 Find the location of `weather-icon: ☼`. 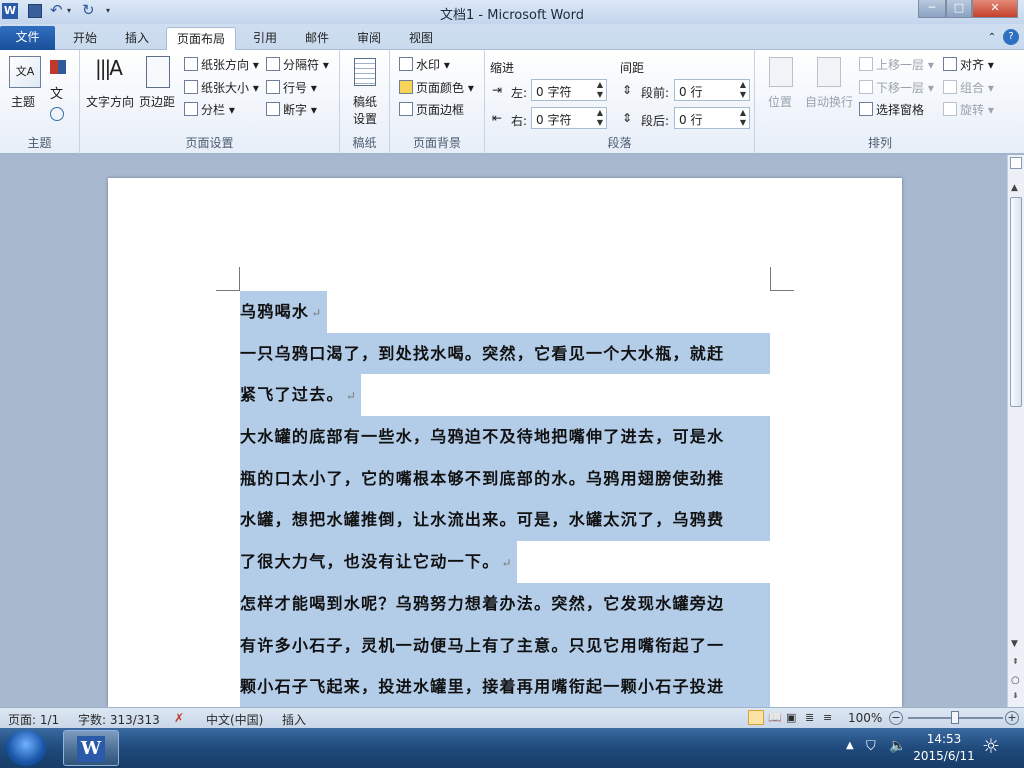

weather-icon: ☼ is located at coordinates (991, 746).